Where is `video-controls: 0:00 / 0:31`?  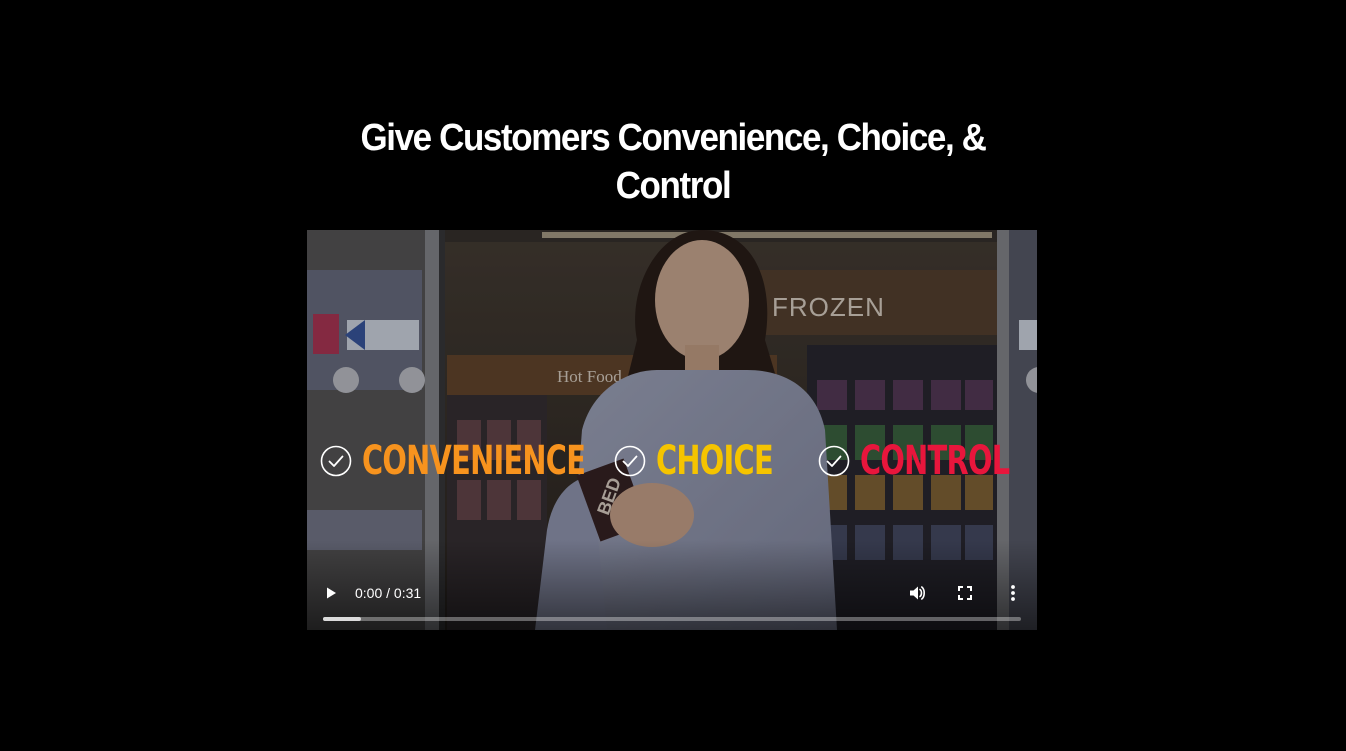
video-controls: 0:00 / 0:31 is located at coordinates (672, 593).